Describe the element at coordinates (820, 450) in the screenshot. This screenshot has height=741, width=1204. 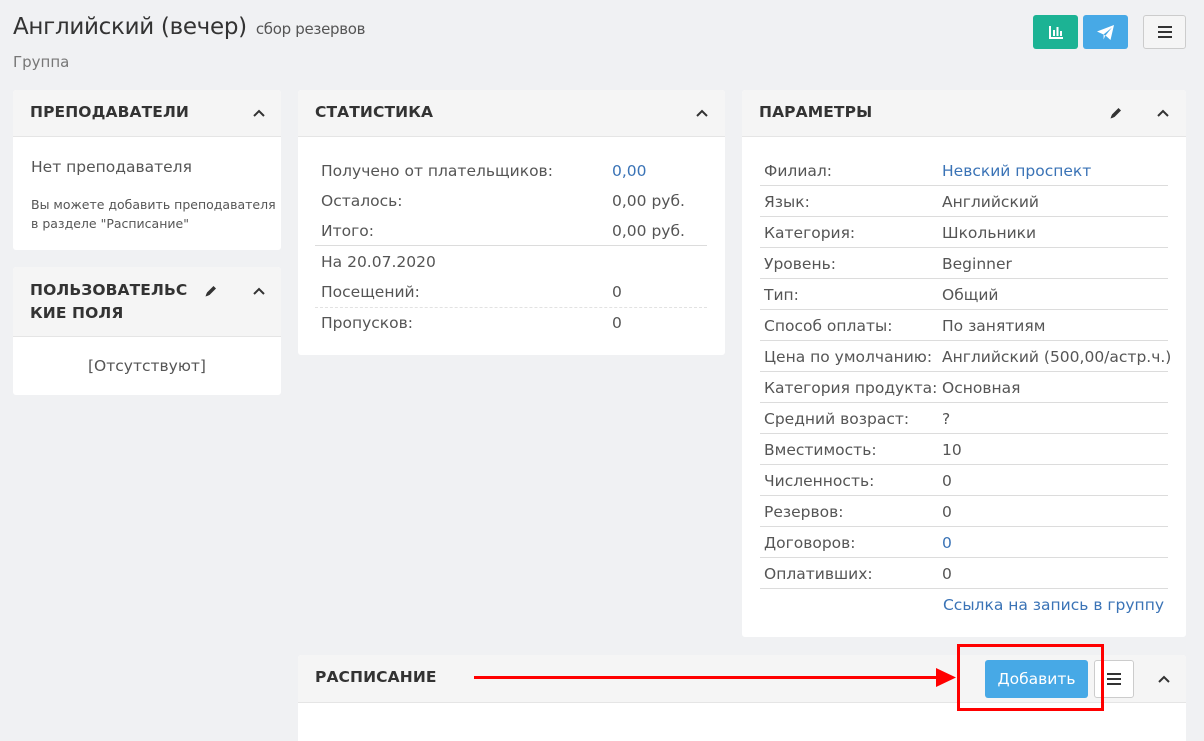
I see `param-label: Вместимость:` at that location.